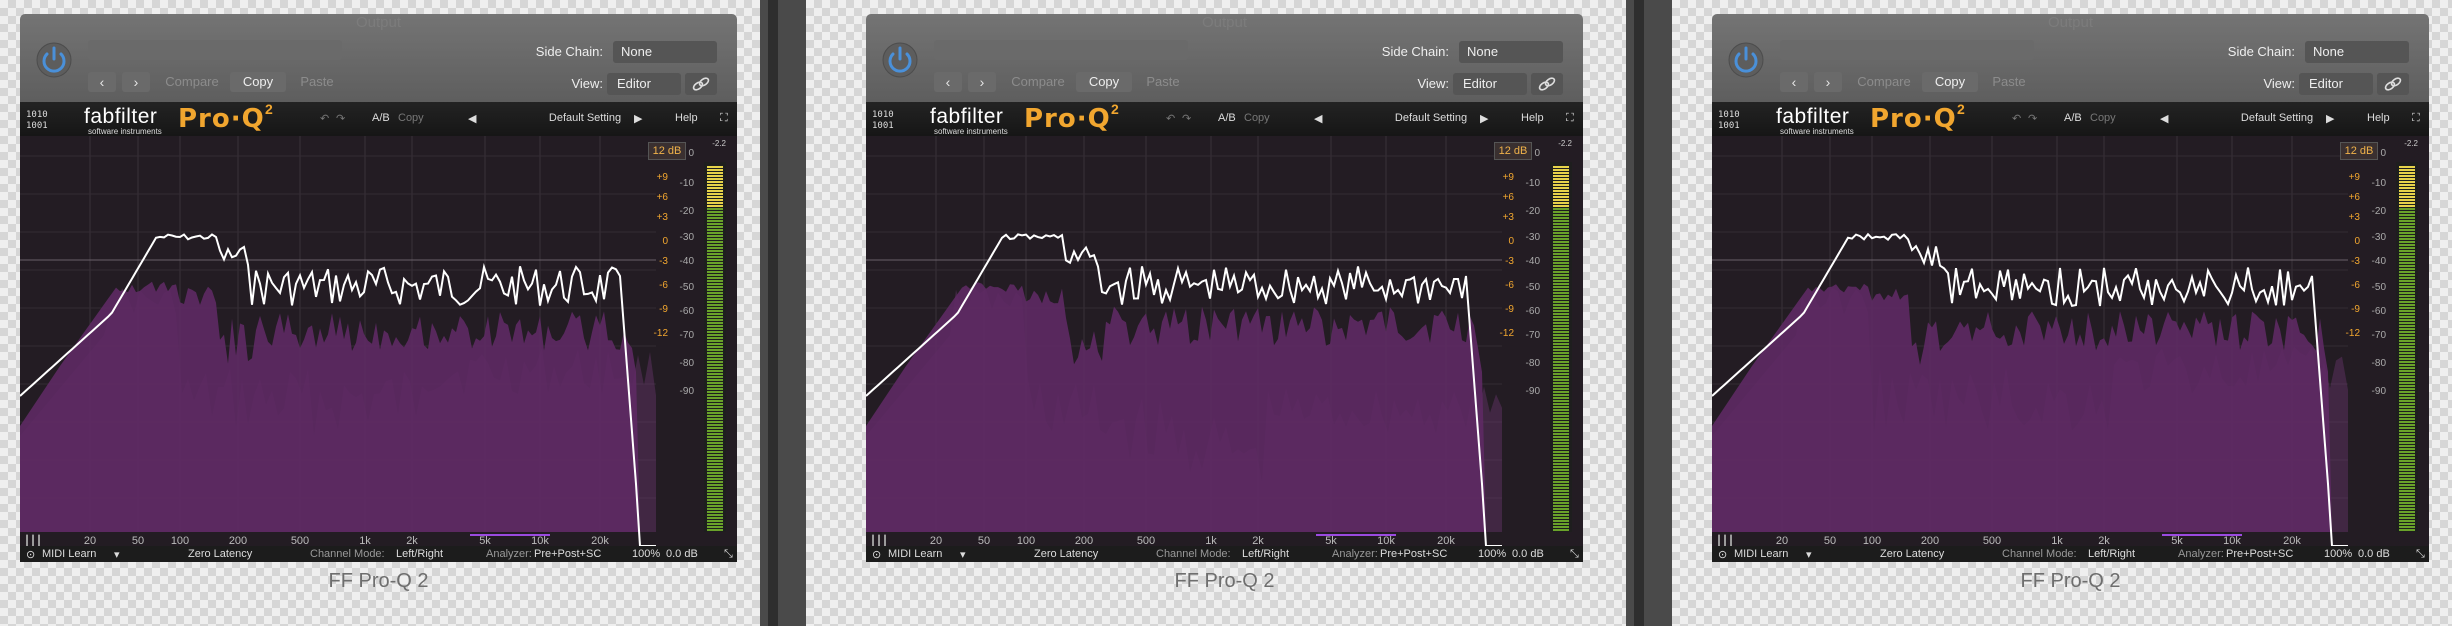 The height and width of the screenshot is (626, 2452). I want to click on meter-peak-label: -2.2, so click(1565, 143).